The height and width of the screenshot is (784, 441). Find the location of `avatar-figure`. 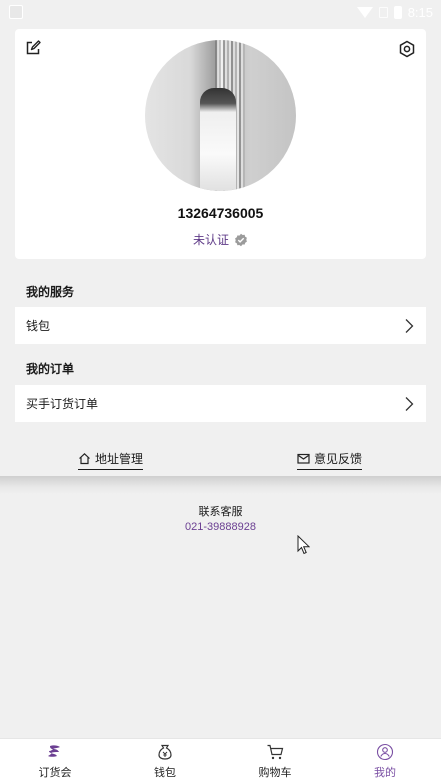

avatar-figure is located at coordinates (218, 139).